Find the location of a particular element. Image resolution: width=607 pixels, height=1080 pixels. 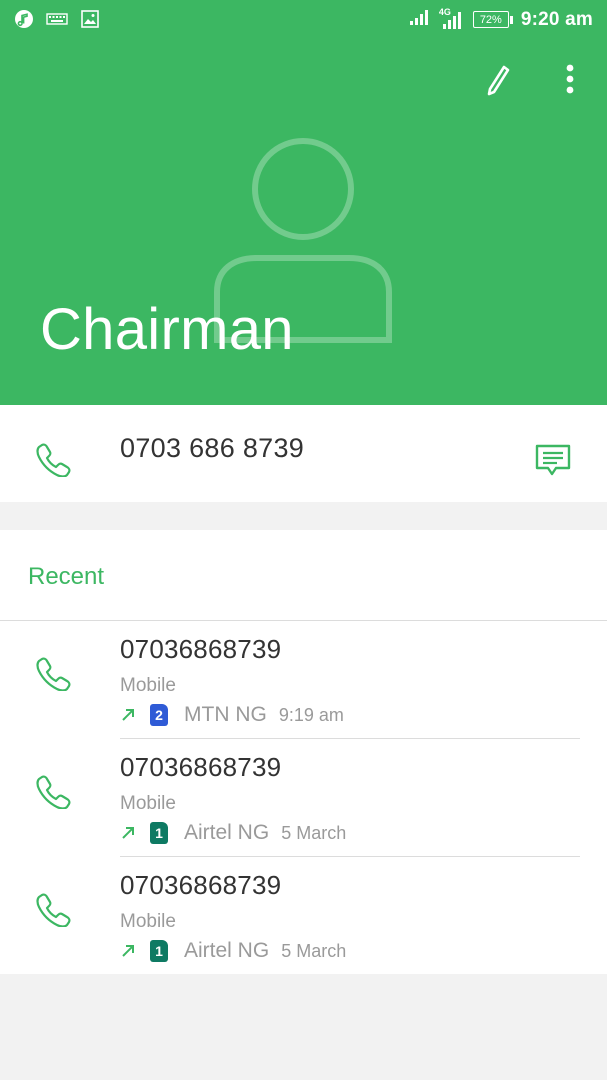

battery-level: 72% is located at coordinates (490, 19).